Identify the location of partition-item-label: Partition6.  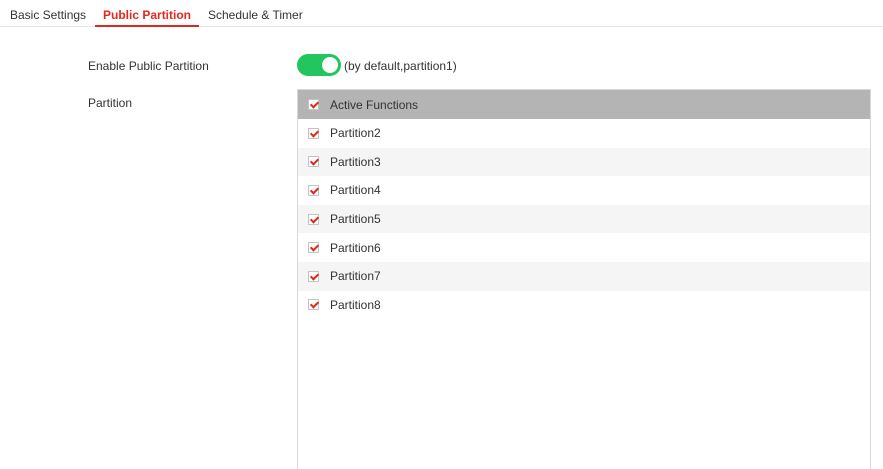
(355, 247).